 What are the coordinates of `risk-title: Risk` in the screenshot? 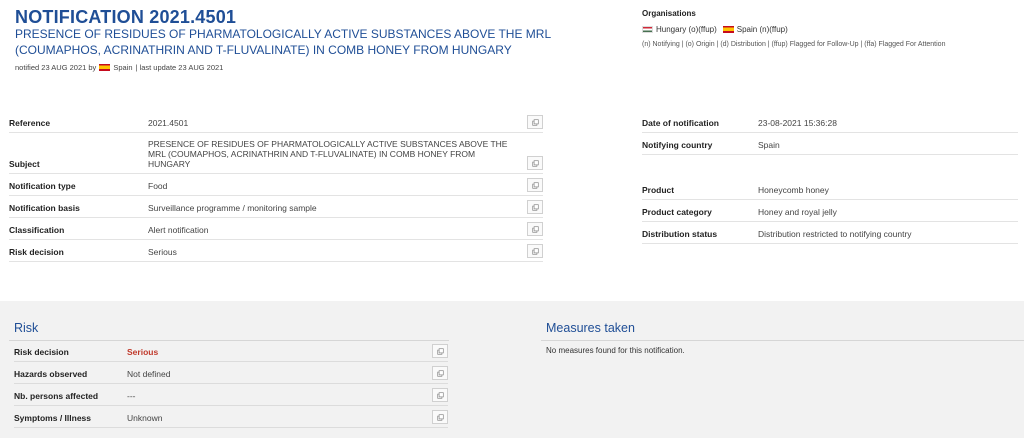 It's located at (26, 328).